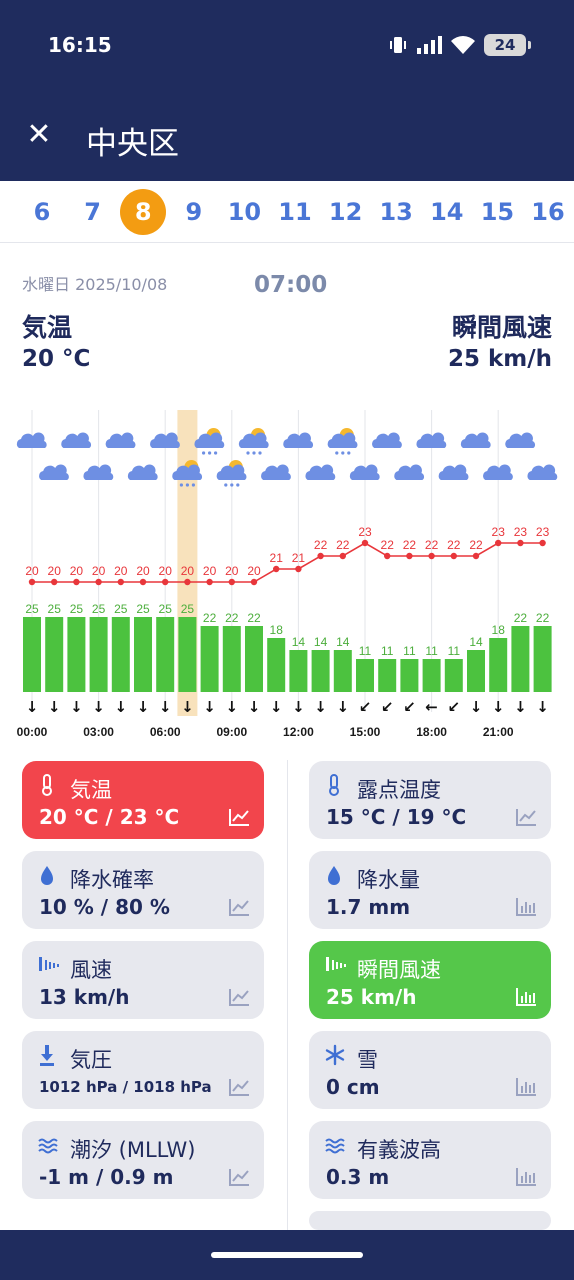  I want to click on metric-label: 降水量, so click(388, 880).